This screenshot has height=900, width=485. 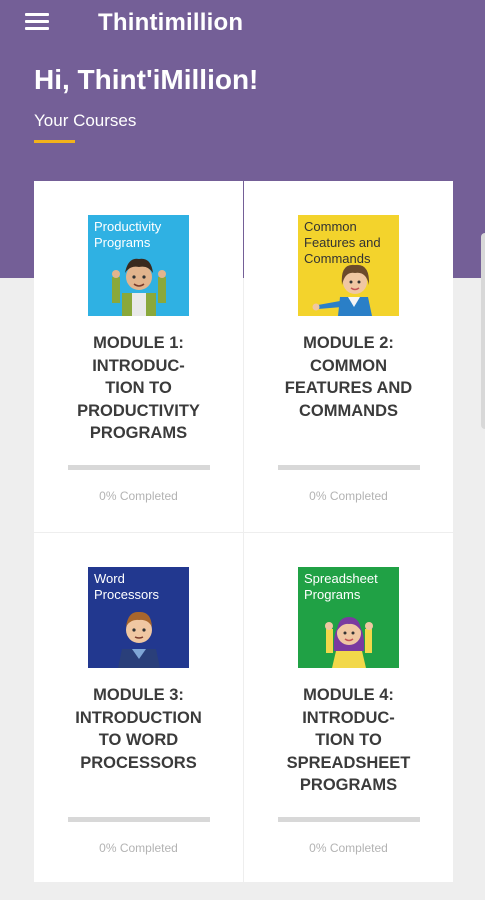 I want to click on app-bar: Thintimillion, so click(x=242, y=23).